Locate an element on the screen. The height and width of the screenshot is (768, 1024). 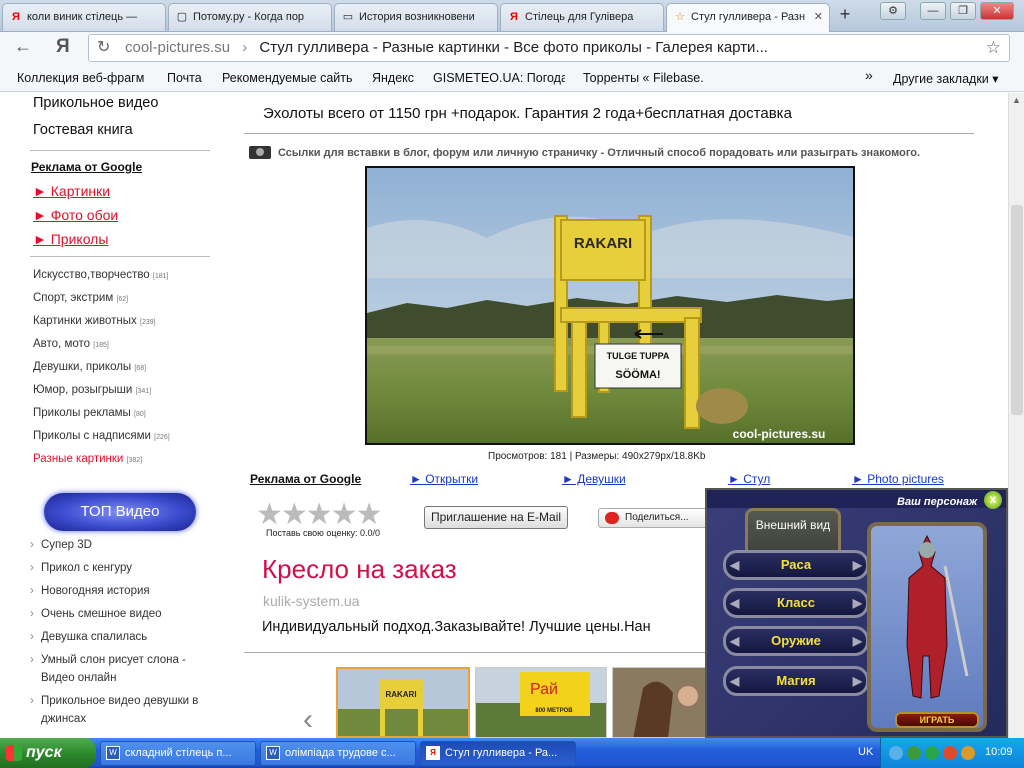
tab-2: ▢ Потому.ру - Когда пор is located at coordinates (250, 17).